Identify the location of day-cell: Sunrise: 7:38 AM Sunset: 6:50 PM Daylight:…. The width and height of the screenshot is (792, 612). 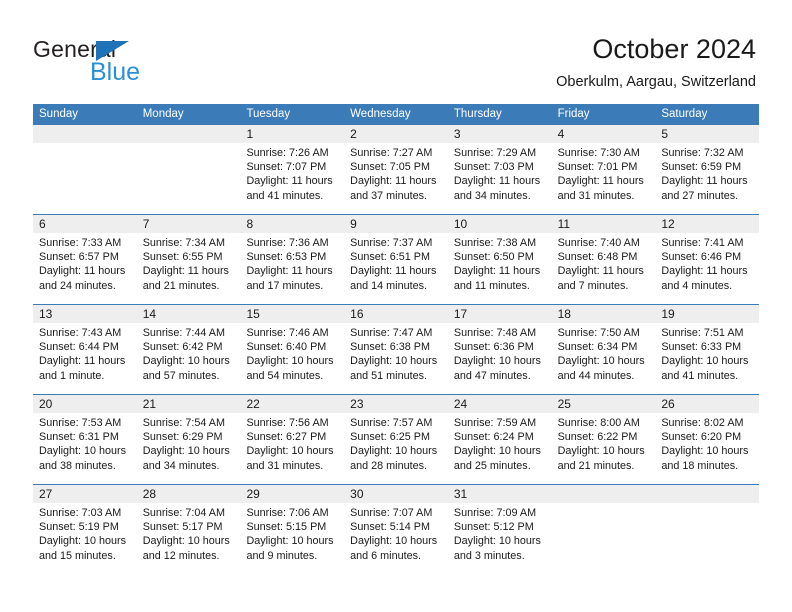
(500, 268).